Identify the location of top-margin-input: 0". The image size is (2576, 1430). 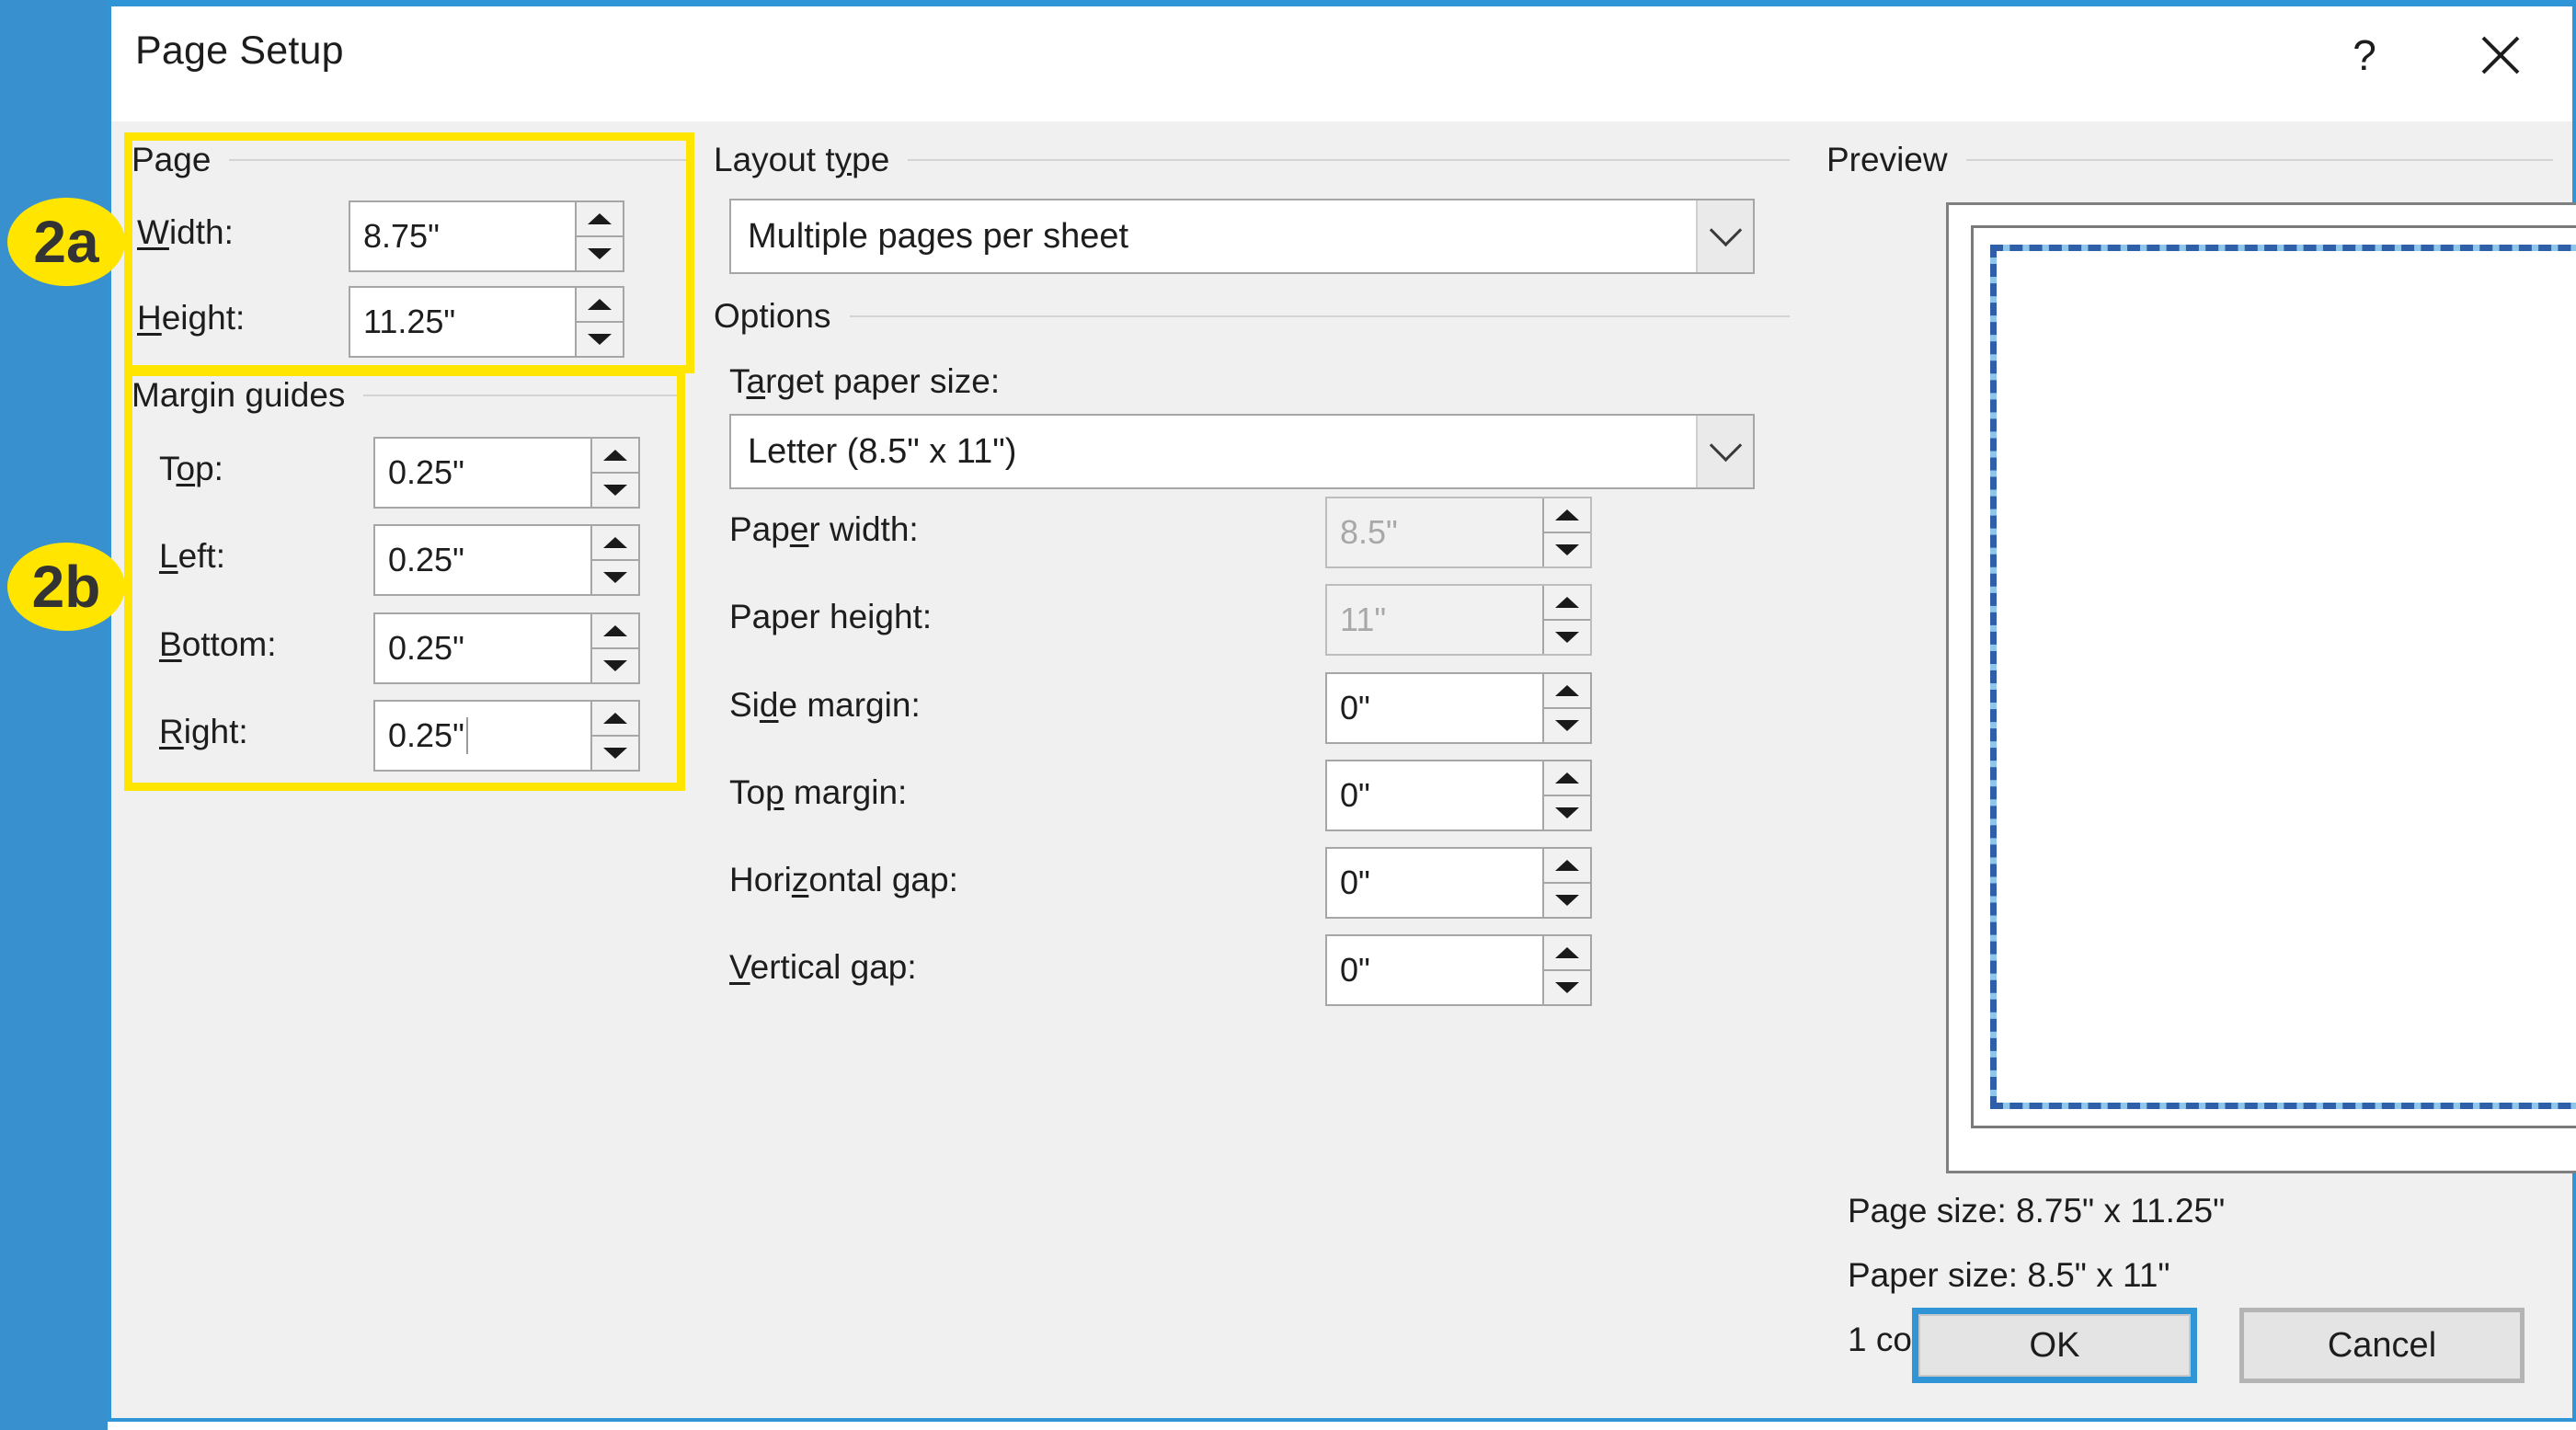
(1435, 795).